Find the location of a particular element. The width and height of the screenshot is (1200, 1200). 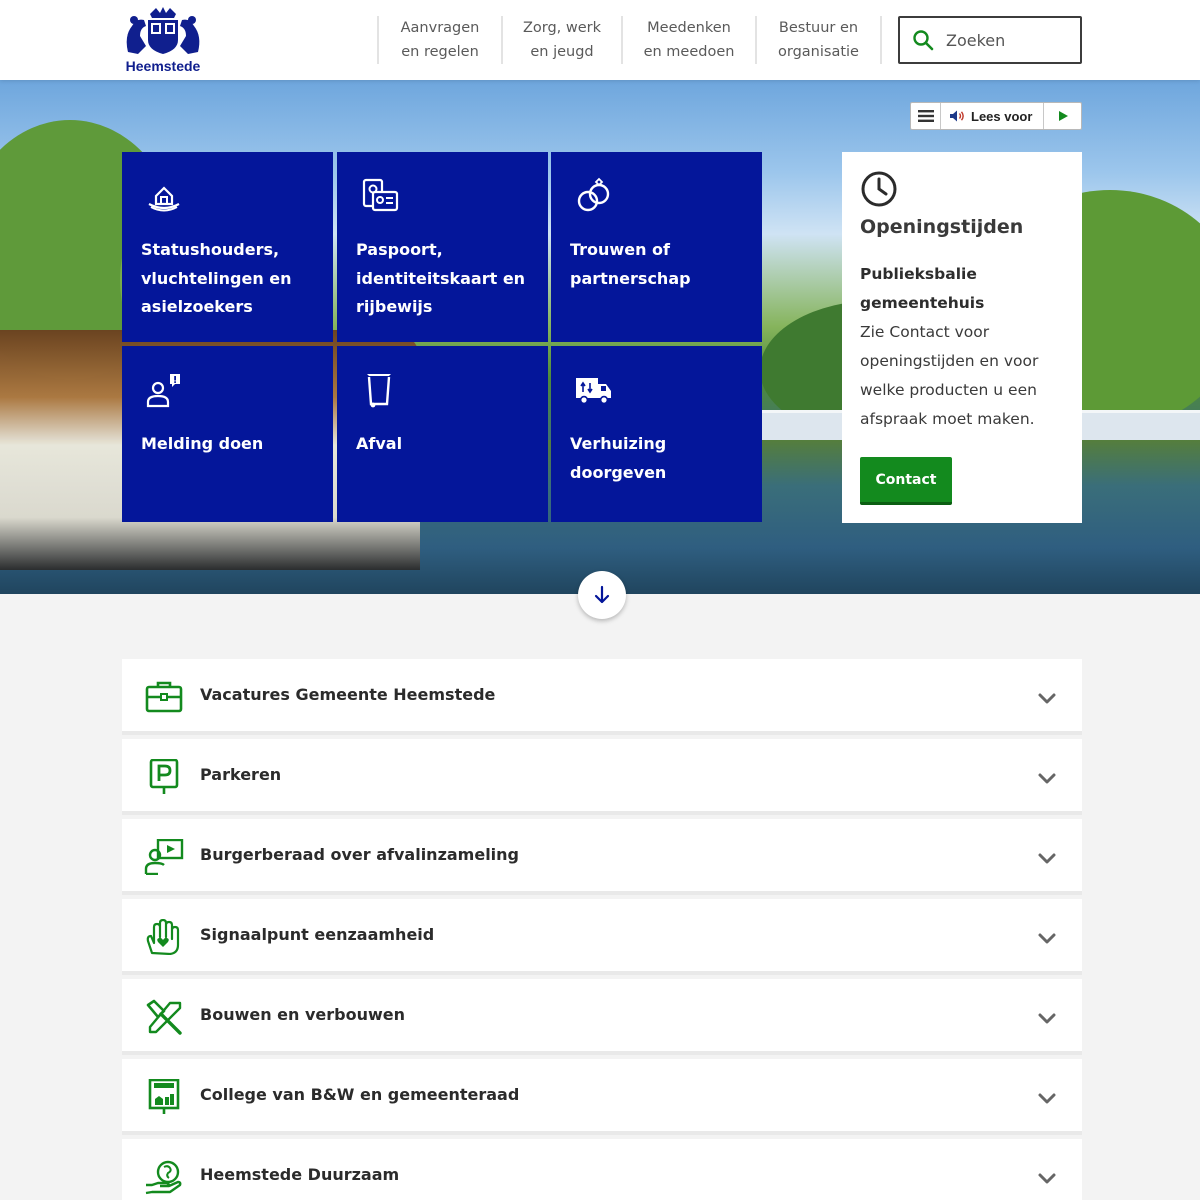

accordion-label: Signaalpunt eenzaamheid is located at coordinates (317, 934).